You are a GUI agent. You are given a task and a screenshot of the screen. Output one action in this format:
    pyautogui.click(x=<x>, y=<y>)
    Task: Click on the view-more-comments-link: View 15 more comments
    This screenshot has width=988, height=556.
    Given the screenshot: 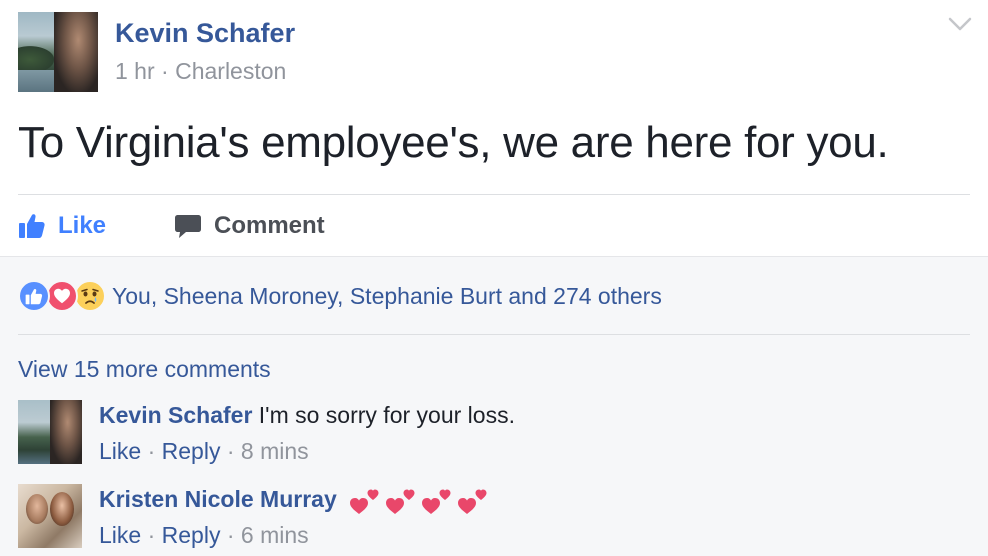 What is the action you would take?
    pyautogui.click(x=144, y=369)
    